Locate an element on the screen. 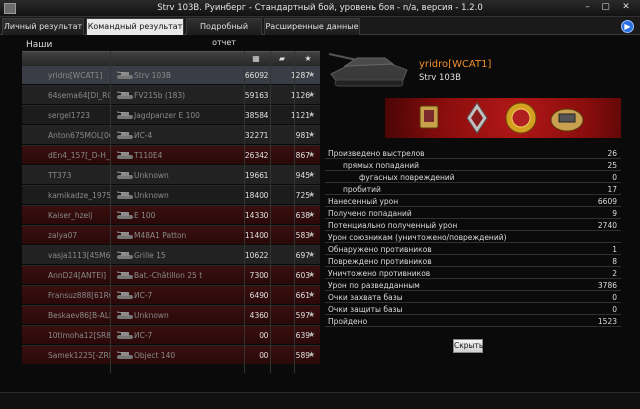 This screenshot has height=409, width=640. stat-value: 17 is located at coordinates (612, 189).